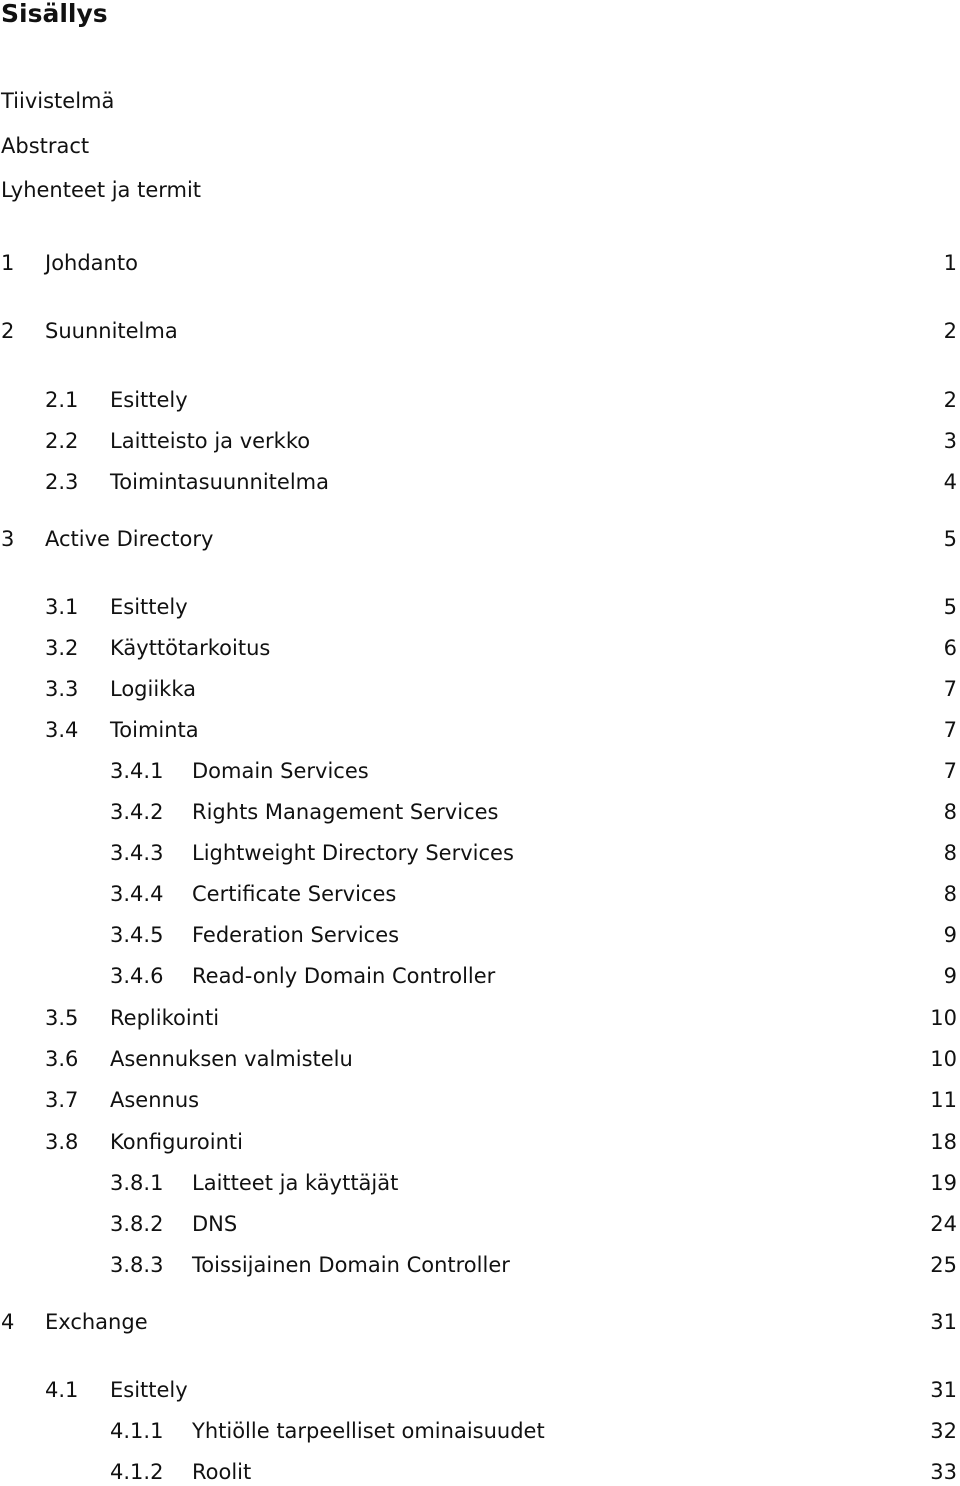  What do you see at coordinates (943, 1018) in the screenshot?
I see `toc-entry-page: 10` at bounding box center [943, 1018].